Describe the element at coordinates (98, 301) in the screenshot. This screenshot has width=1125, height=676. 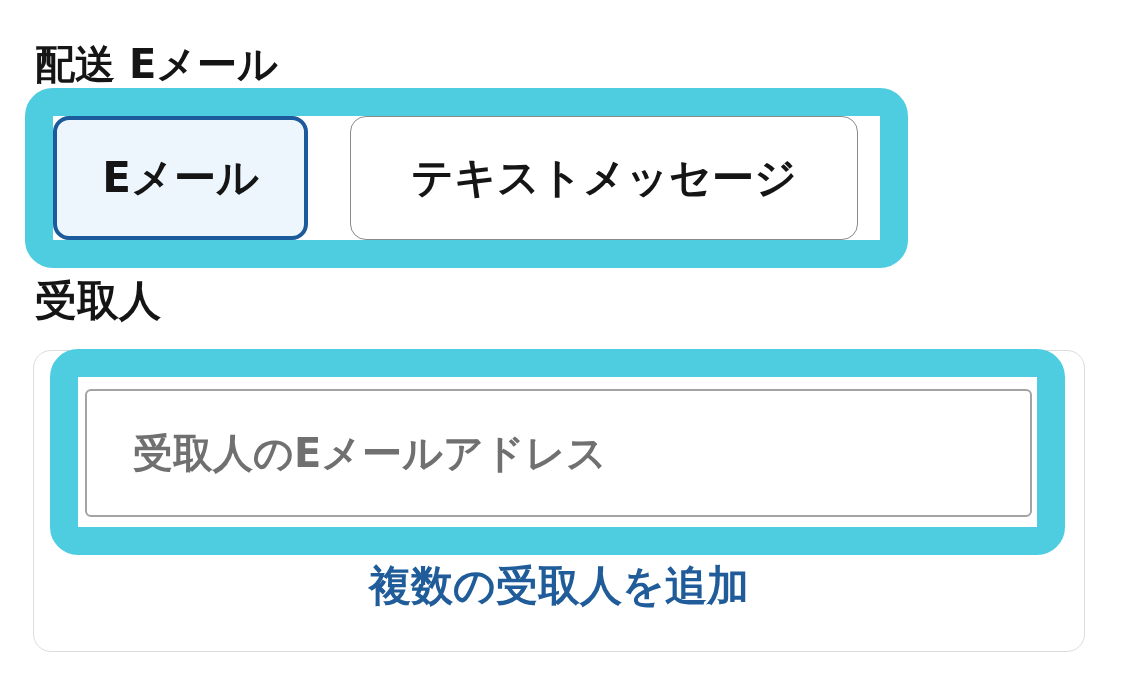
I see `recipients-label: 受取人` at that location.